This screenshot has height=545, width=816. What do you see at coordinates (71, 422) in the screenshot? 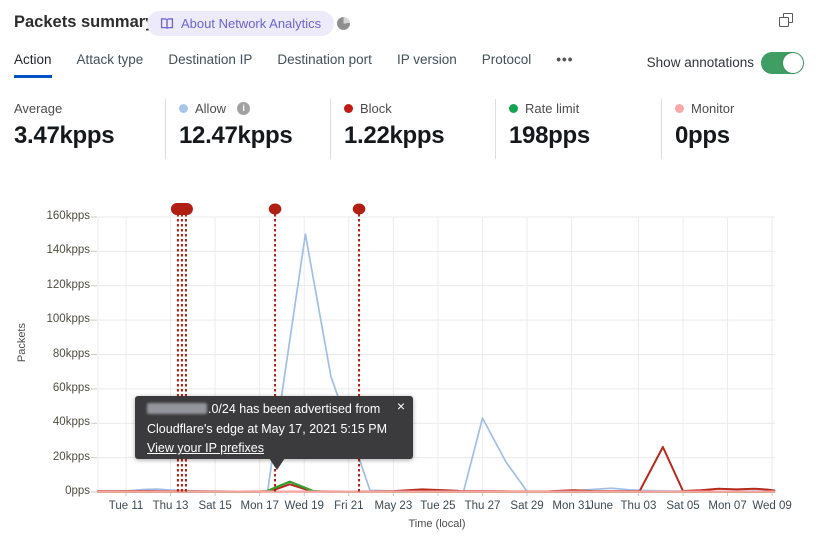
I see `y-tick-label: 40kpps` at bounding box center [71, 422].